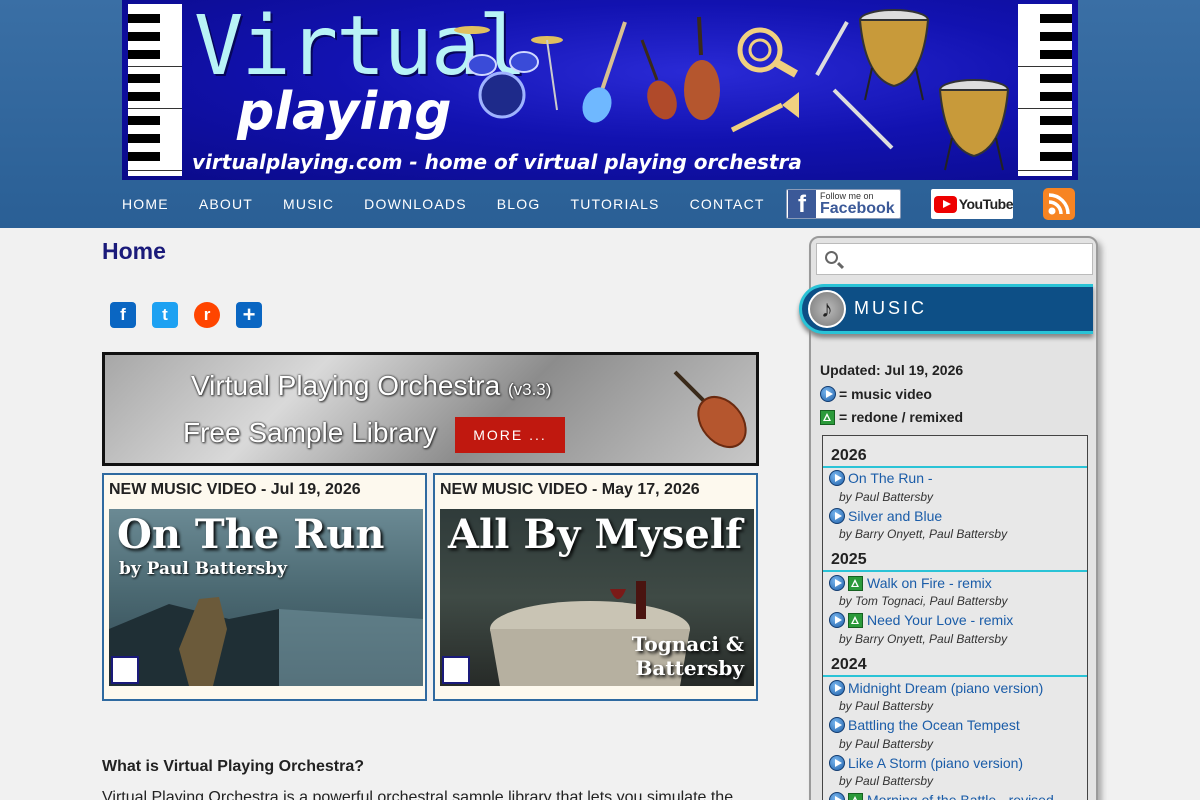 Image resolution: width=1200 pixels, height=800 pixels. Describe the element at coordinates (802, 204) in the screenshot. I see `facebook-icon: f` at that location.